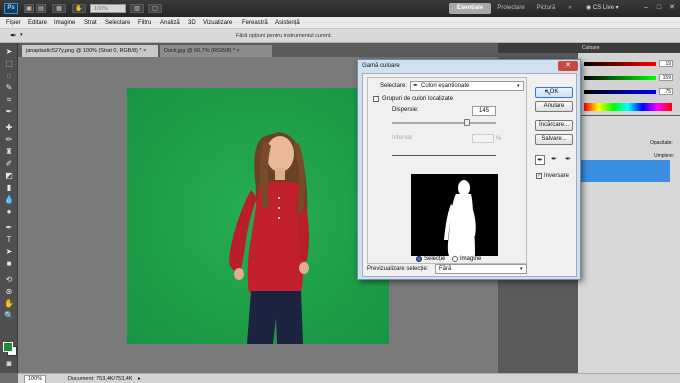  What do you see at coordinates (521, 269) in the screenshot?
I see `chevron-down-icon: ▾` at bounding box center [521, 269].